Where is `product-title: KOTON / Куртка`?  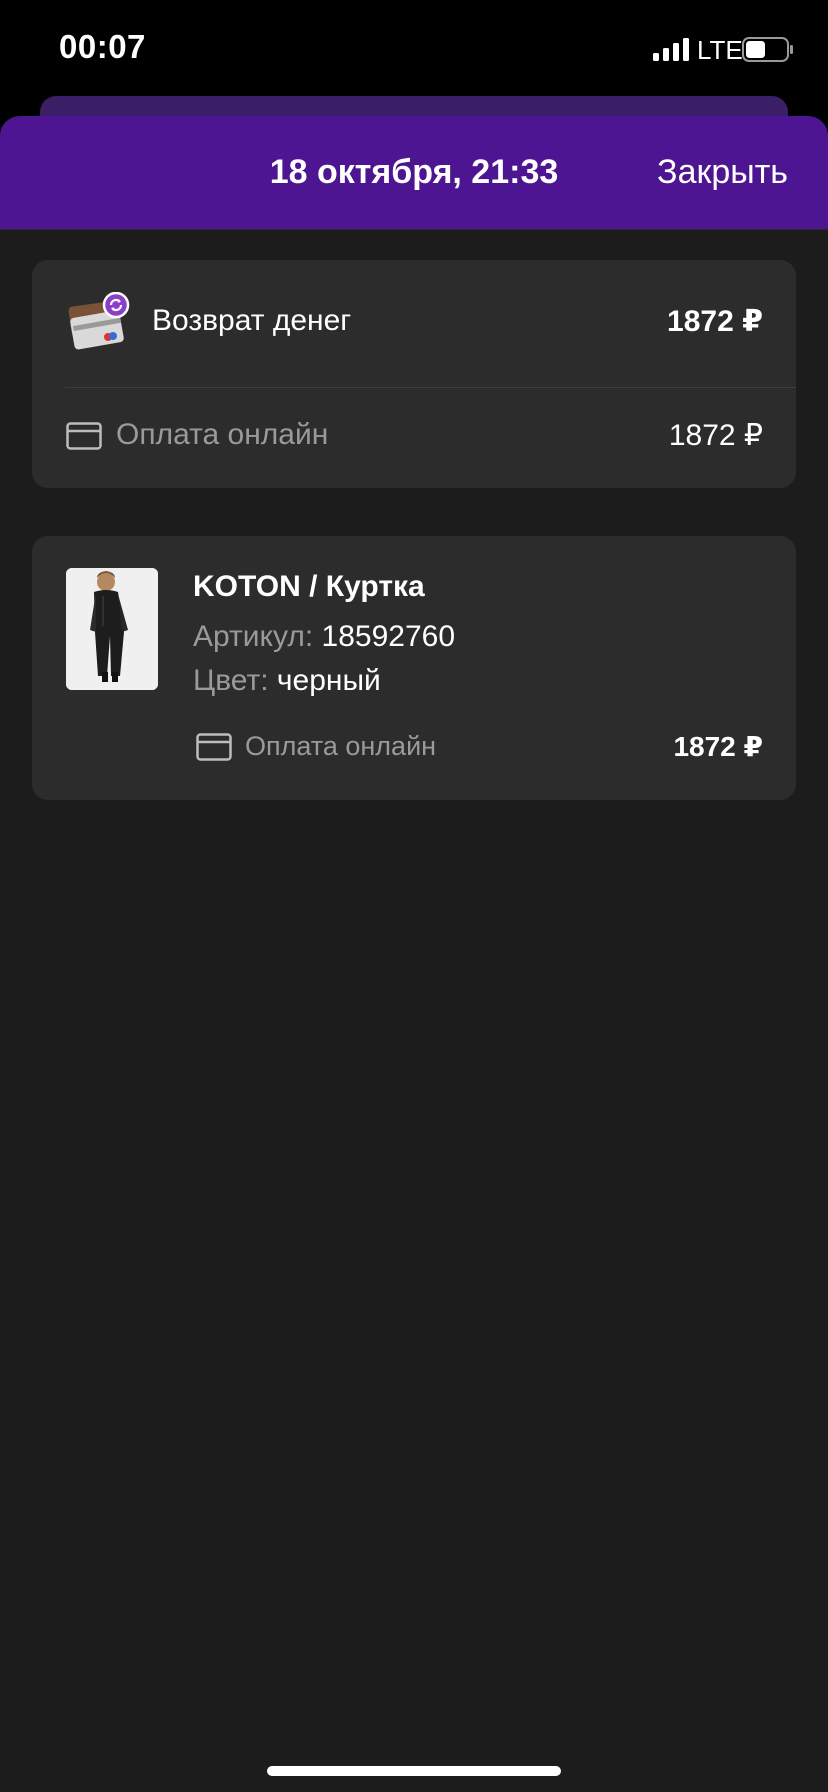 product-title: KOTON / Куртка is located at coordinates (309, 586).